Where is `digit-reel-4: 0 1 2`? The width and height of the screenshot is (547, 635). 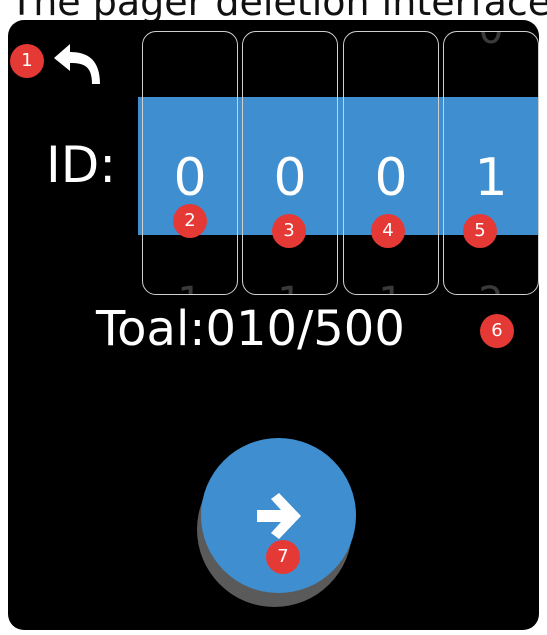 digit-reel-4: 0 1 2 is located at coordinates (491, 163).